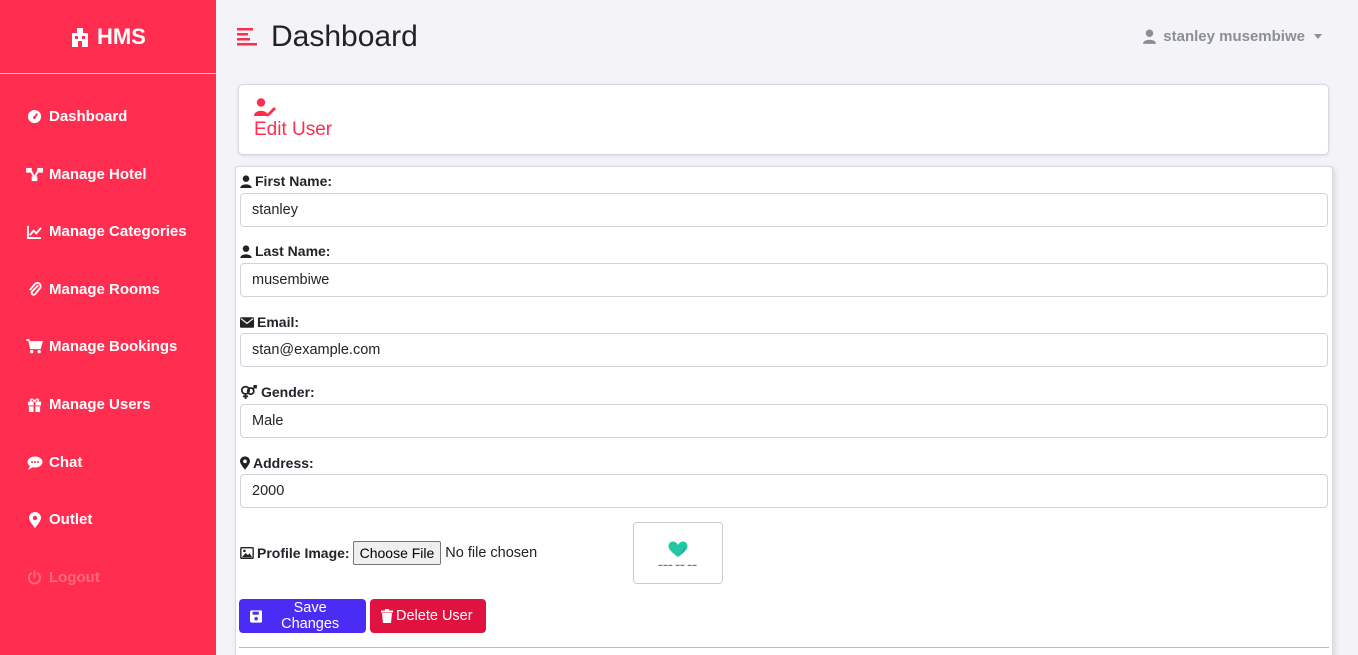 This screenshot has width=1358, height=655. What do you see at coordinates (387, 616) in the screenshot?
I see `trash-icon` at bounding box center [387, 616].